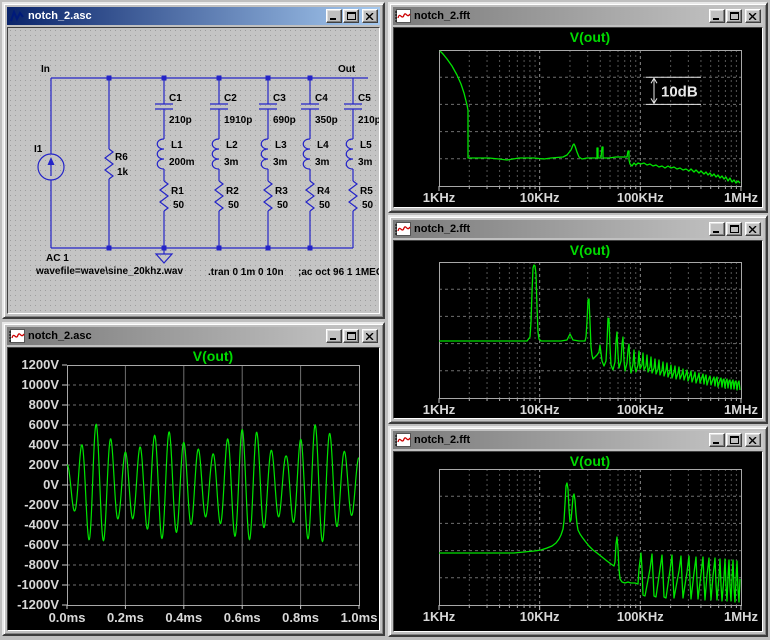 This screenshot has width=770, height=640. Describe the element at coordinates (347, 69) in the screenshot. I see `net-label-out: Out` at that location.